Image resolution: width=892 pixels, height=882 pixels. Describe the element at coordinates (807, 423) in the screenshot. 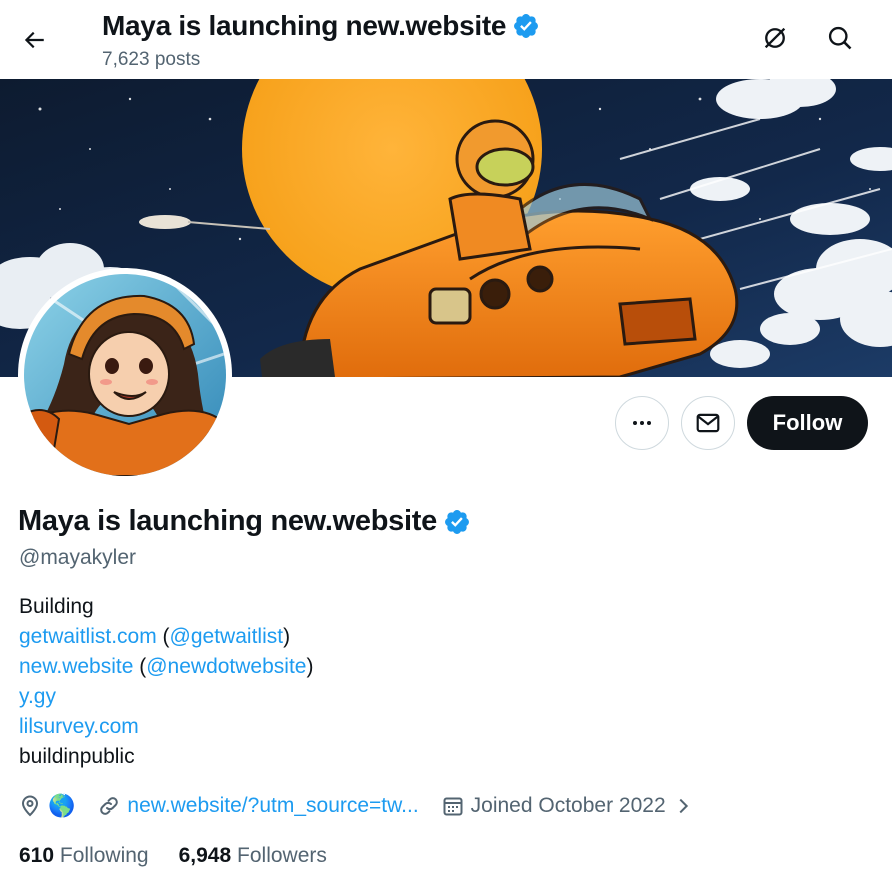

I see `follow-button: Follow` at that location.